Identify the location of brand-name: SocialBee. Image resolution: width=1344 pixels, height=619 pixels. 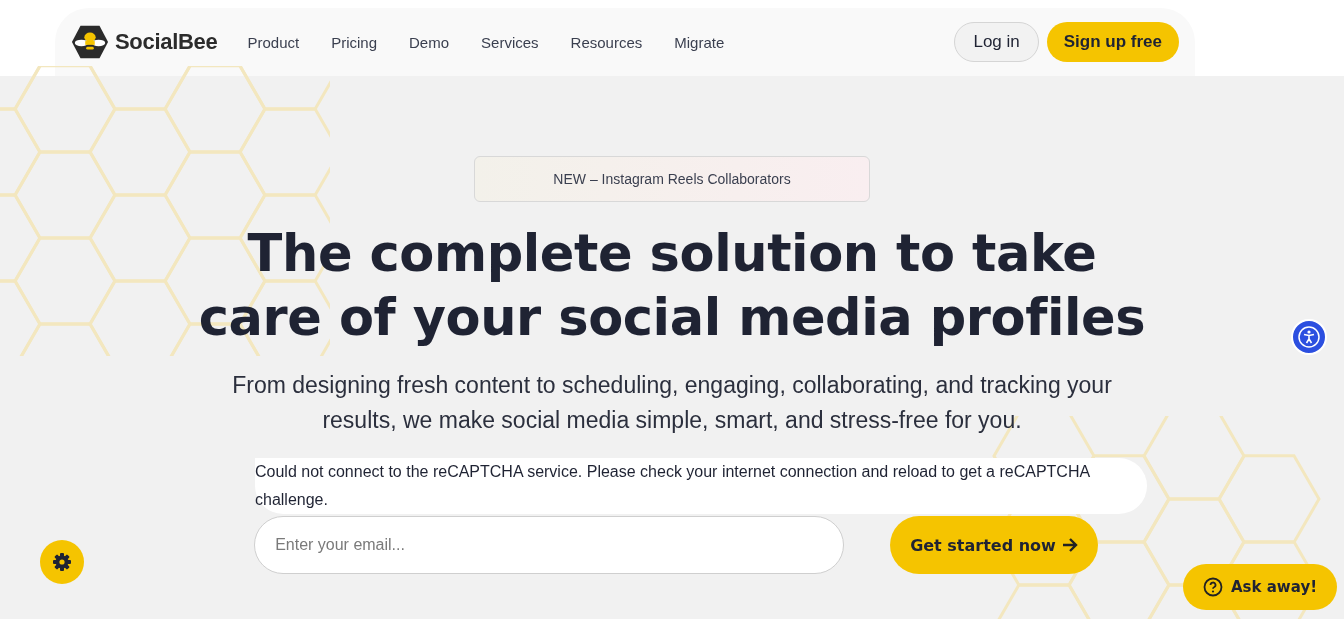
(166, 42).